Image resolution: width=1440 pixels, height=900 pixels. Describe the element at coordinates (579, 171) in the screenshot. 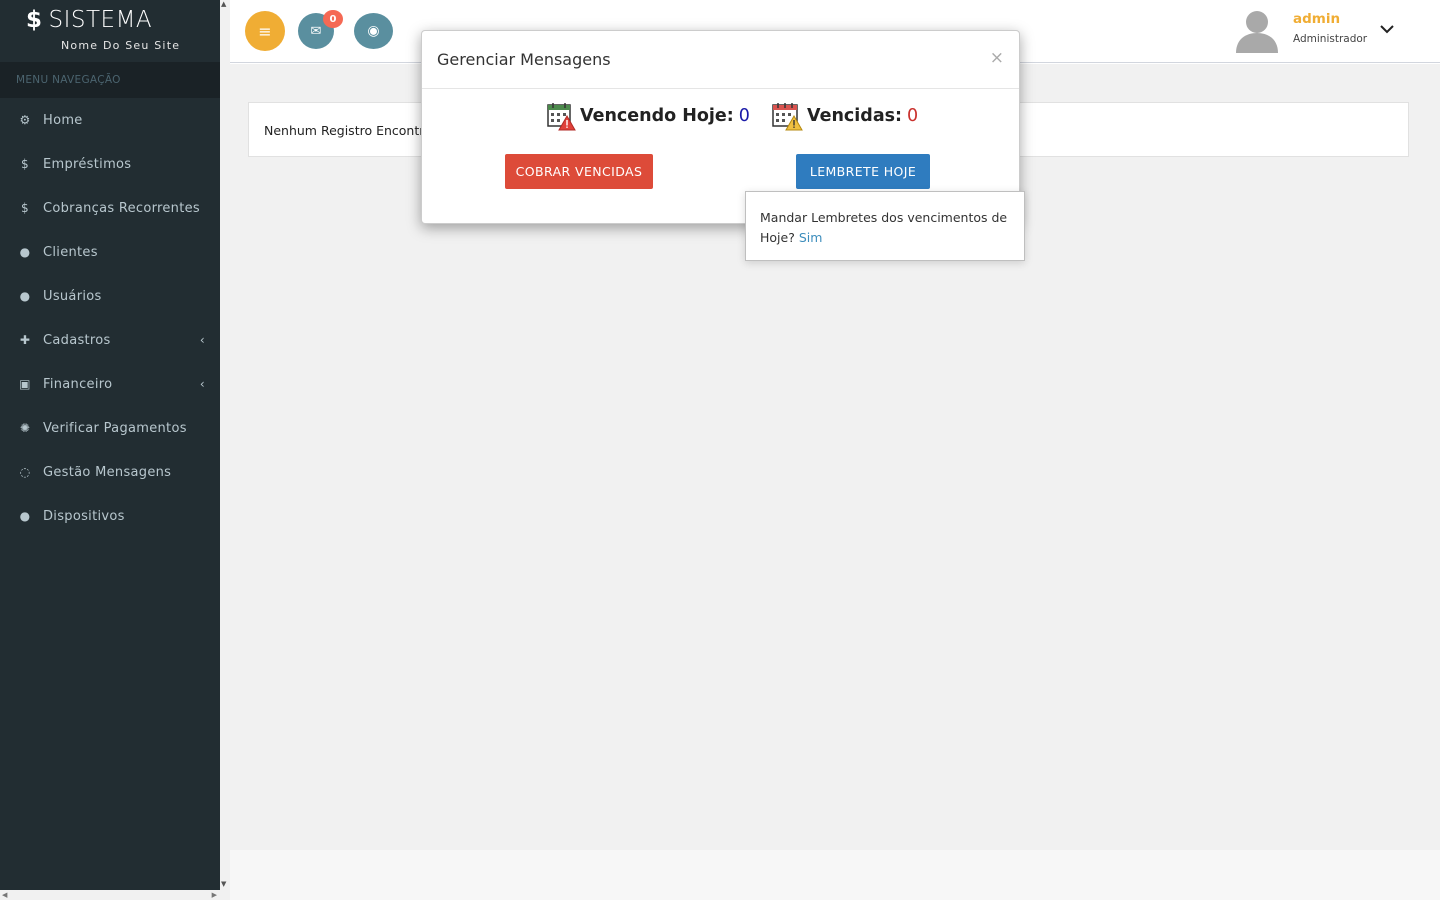

I see `charge-overdue-button: COBRAR VENCIDAS` at that location.